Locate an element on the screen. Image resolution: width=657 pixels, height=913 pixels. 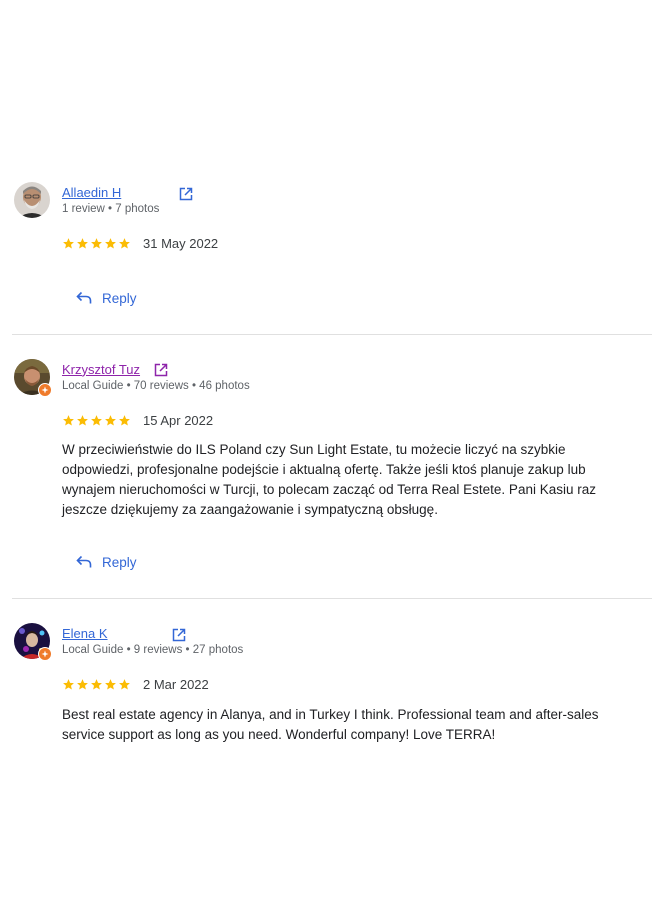
author-meta: Local Guide • 70 reviews • 46 photos is located at coordinates (156, 386).